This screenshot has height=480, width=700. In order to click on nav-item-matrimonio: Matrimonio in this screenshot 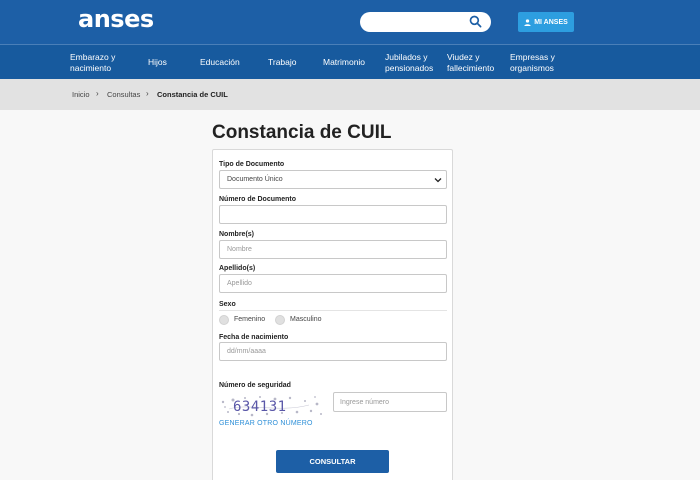, I will do `click(344, 62)`.